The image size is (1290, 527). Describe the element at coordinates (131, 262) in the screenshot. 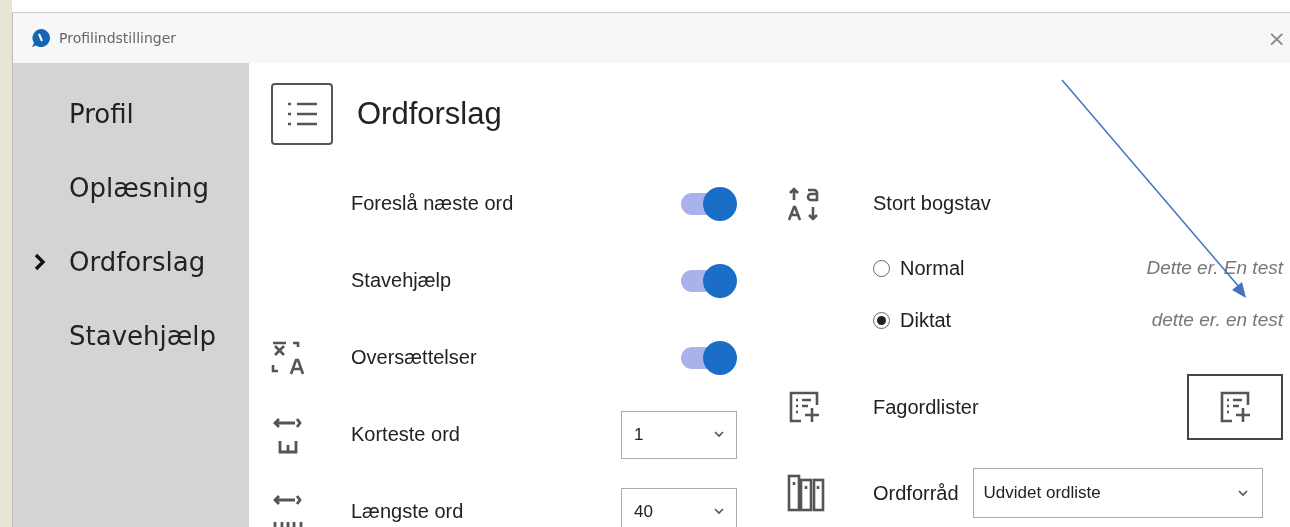

I see `sidebar-item: Ordforslag` at that location.